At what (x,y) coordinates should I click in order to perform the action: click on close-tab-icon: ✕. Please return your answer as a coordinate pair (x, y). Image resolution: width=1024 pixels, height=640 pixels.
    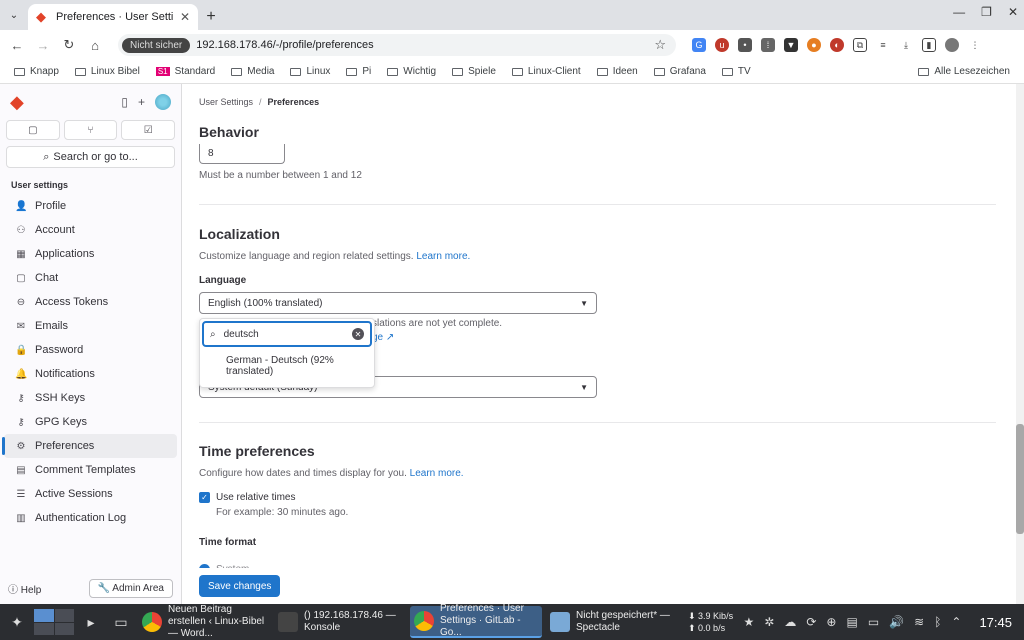
    Looking at the image, I should click on (185, 17).